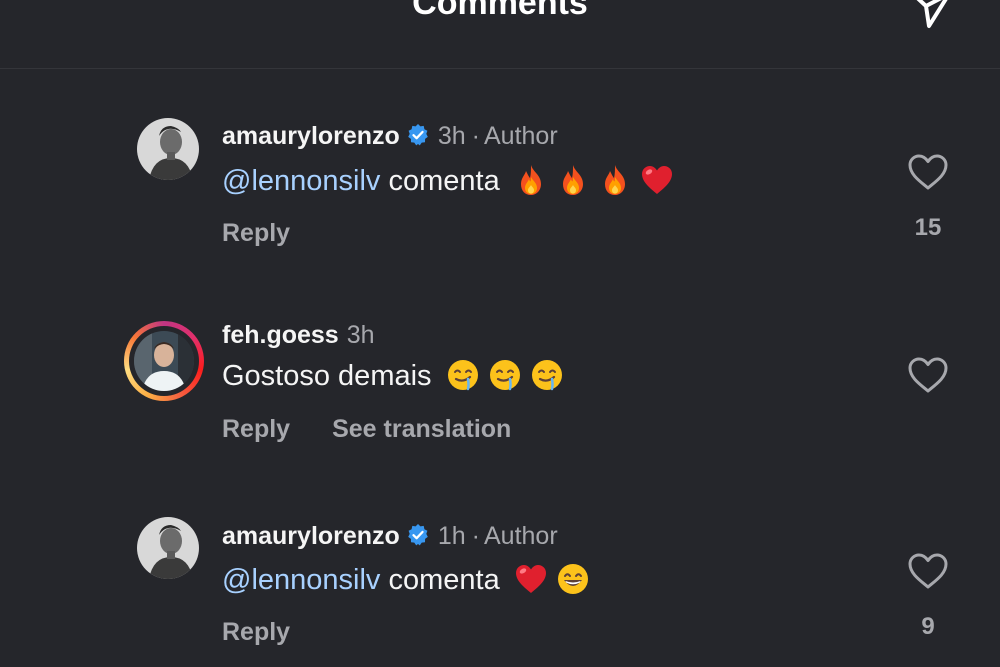 This screenshot has height=667, width=1000. I want to click on like-count: 15, so click(928, 227).